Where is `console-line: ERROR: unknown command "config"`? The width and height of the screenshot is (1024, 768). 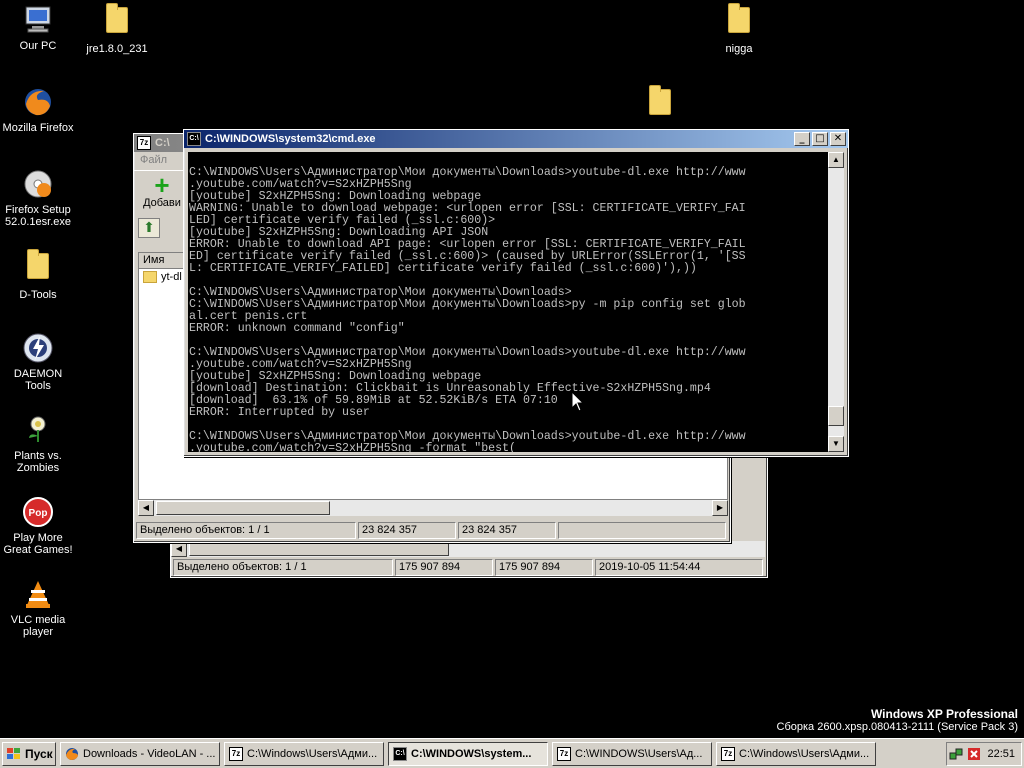
console-line: ERROR: unknown command "config" is located at coordinates (297, 328).